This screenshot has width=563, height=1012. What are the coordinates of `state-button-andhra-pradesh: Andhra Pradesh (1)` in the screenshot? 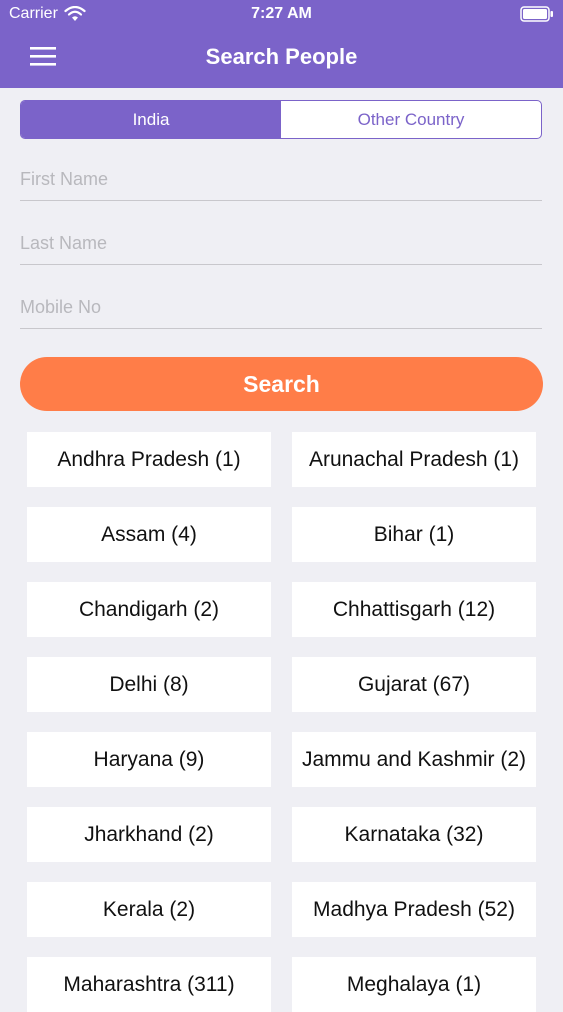 It's located at (149, 459).